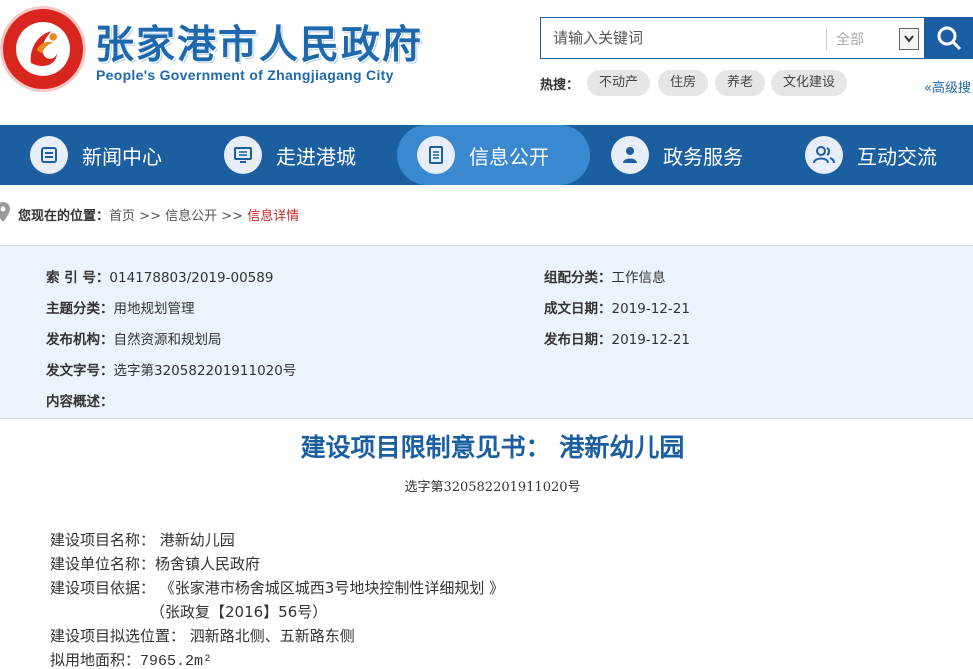 The image size is (973, 669). I want to click on hot-tag-housing: 住房, so click(683, 83).